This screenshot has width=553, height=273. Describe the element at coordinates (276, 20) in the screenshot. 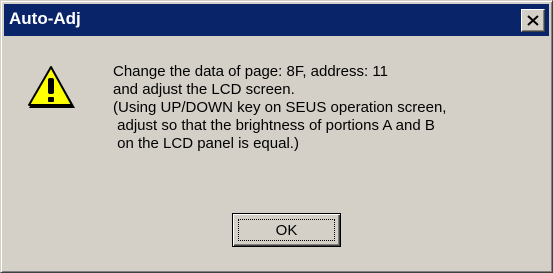

I see `title-bar: Auto-Adj` at that location.